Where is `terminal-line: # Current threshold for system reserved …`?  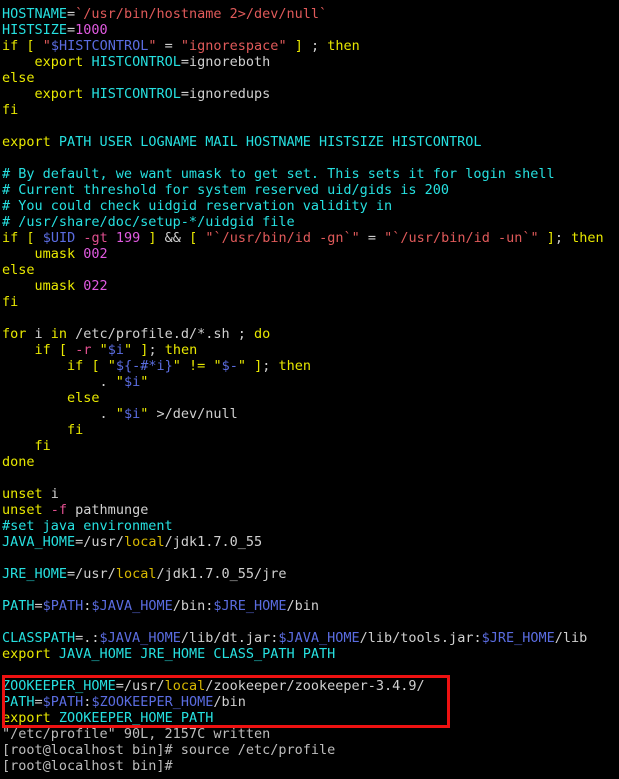 terminal-line: # Current threshold for system reserved … is located at coordinates (225, 190).